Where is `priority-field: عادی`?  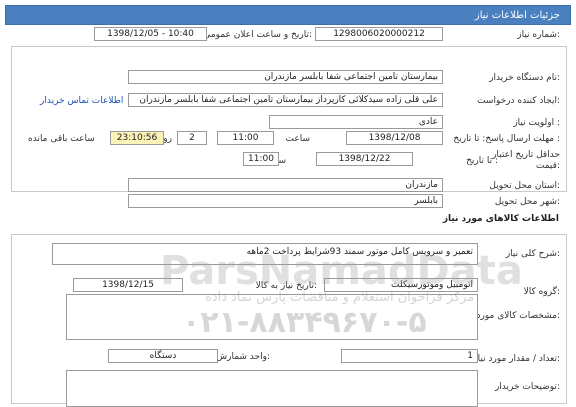 priority-field: عادی is located at coordinates (356, 122).